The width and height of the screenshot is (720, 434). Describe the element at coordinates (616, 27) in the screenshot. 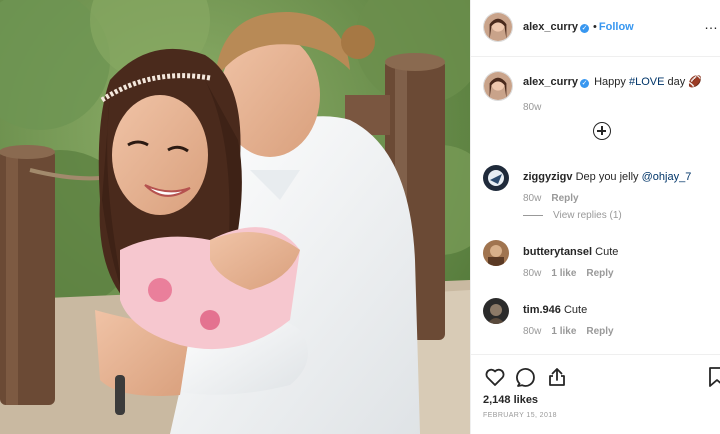

I see `follow-button: Follow` at that location.